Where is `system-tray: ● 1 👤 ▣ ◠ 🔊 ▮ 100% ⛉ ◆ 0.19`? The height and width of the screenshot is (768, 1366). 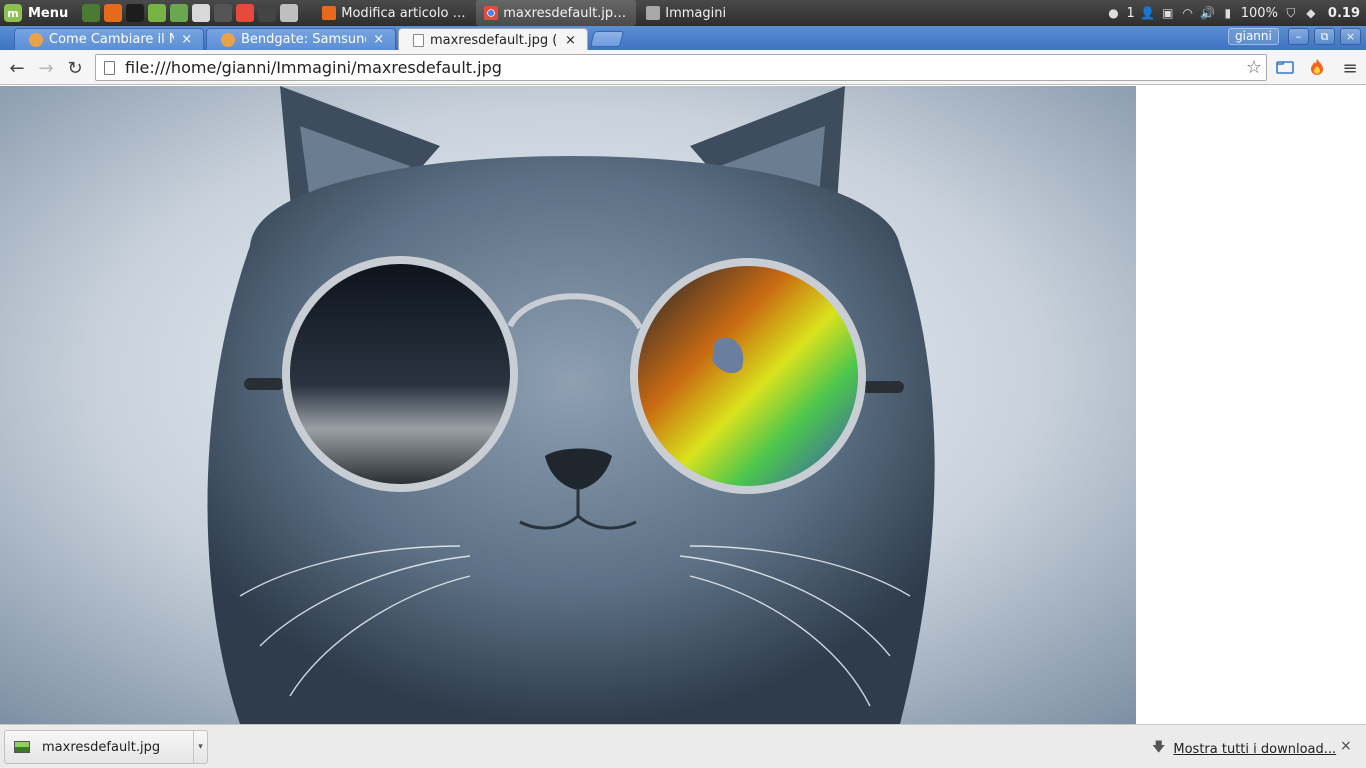
system-tray: ● 1 👤 ▣ ◠ 🔊 ▮ 100% ⛉ ◆ 0.19 is located at coordinates (1233, 13).